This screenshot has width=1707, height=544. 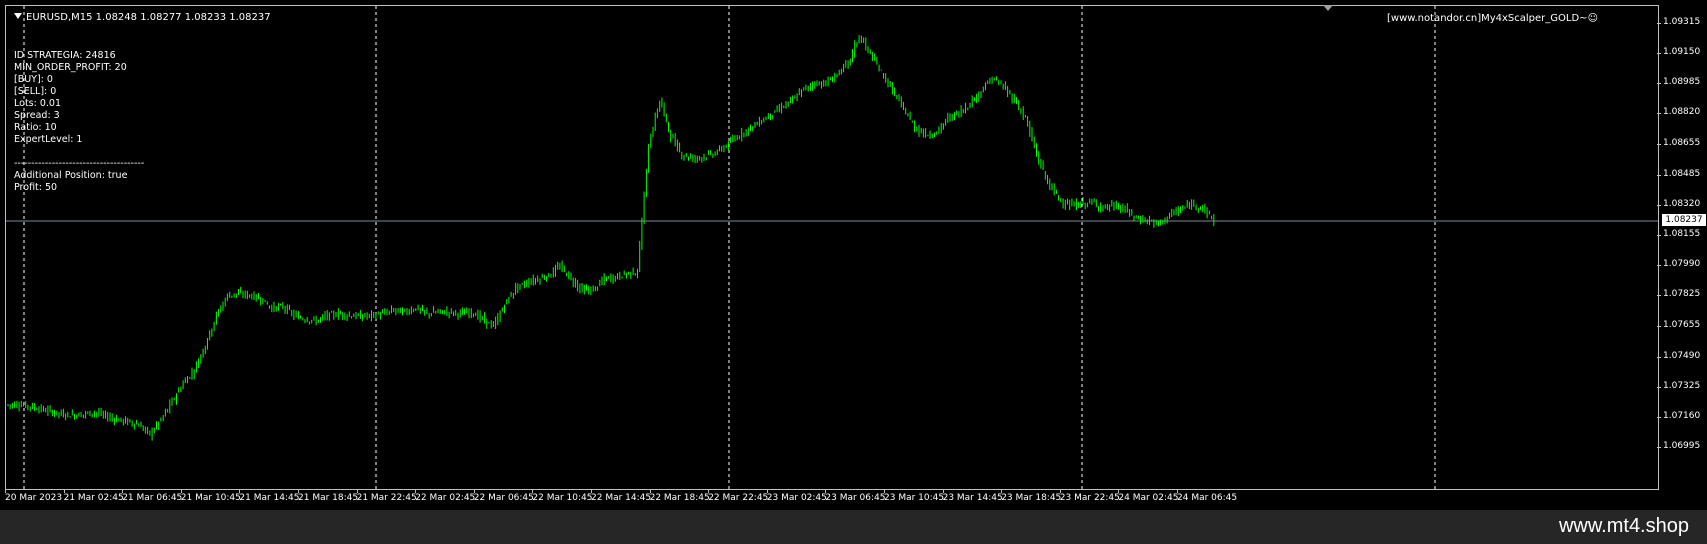 What do you see at coordinates (71, 175) in the screenshot?
I see `info-line: Additional Position: true` at bounding box center [71, 175].